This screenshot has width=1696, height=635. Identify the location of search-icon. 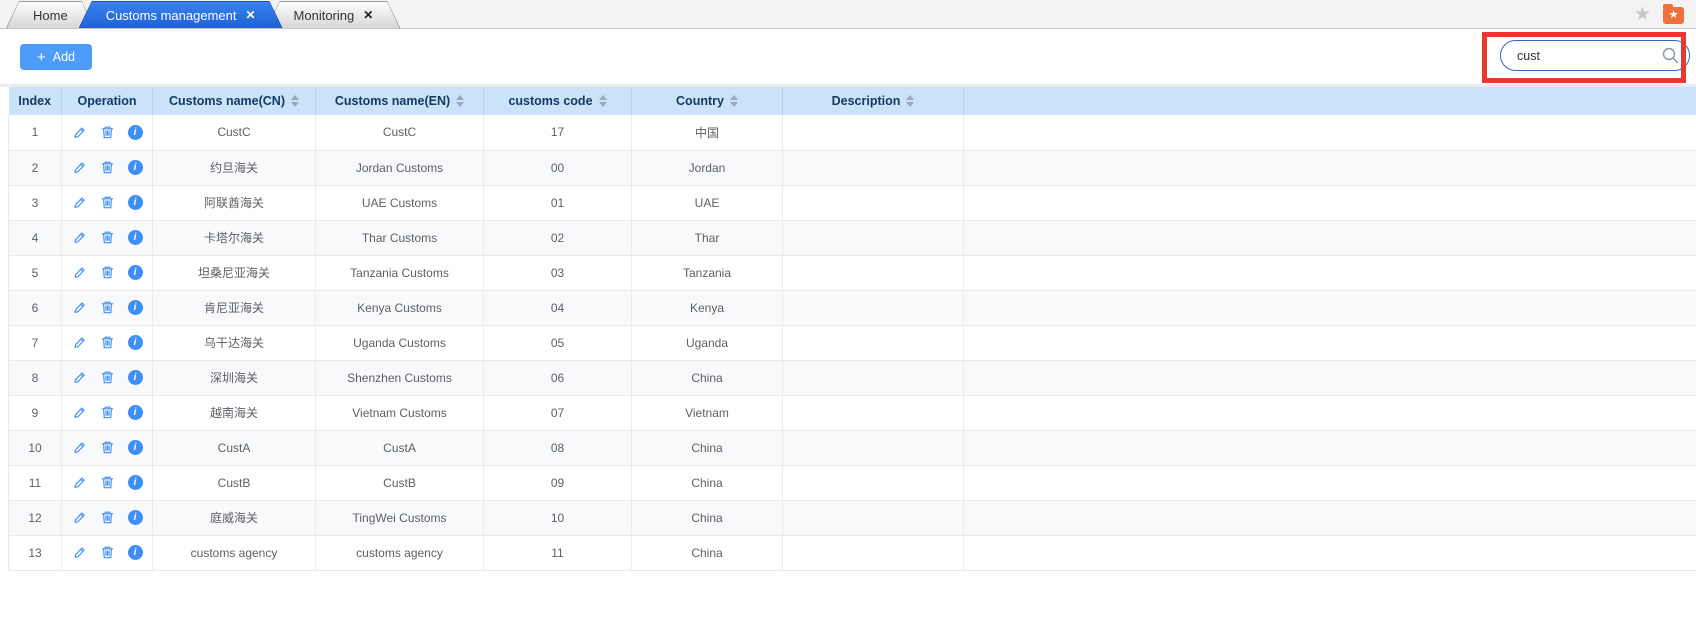
(1670, 58).